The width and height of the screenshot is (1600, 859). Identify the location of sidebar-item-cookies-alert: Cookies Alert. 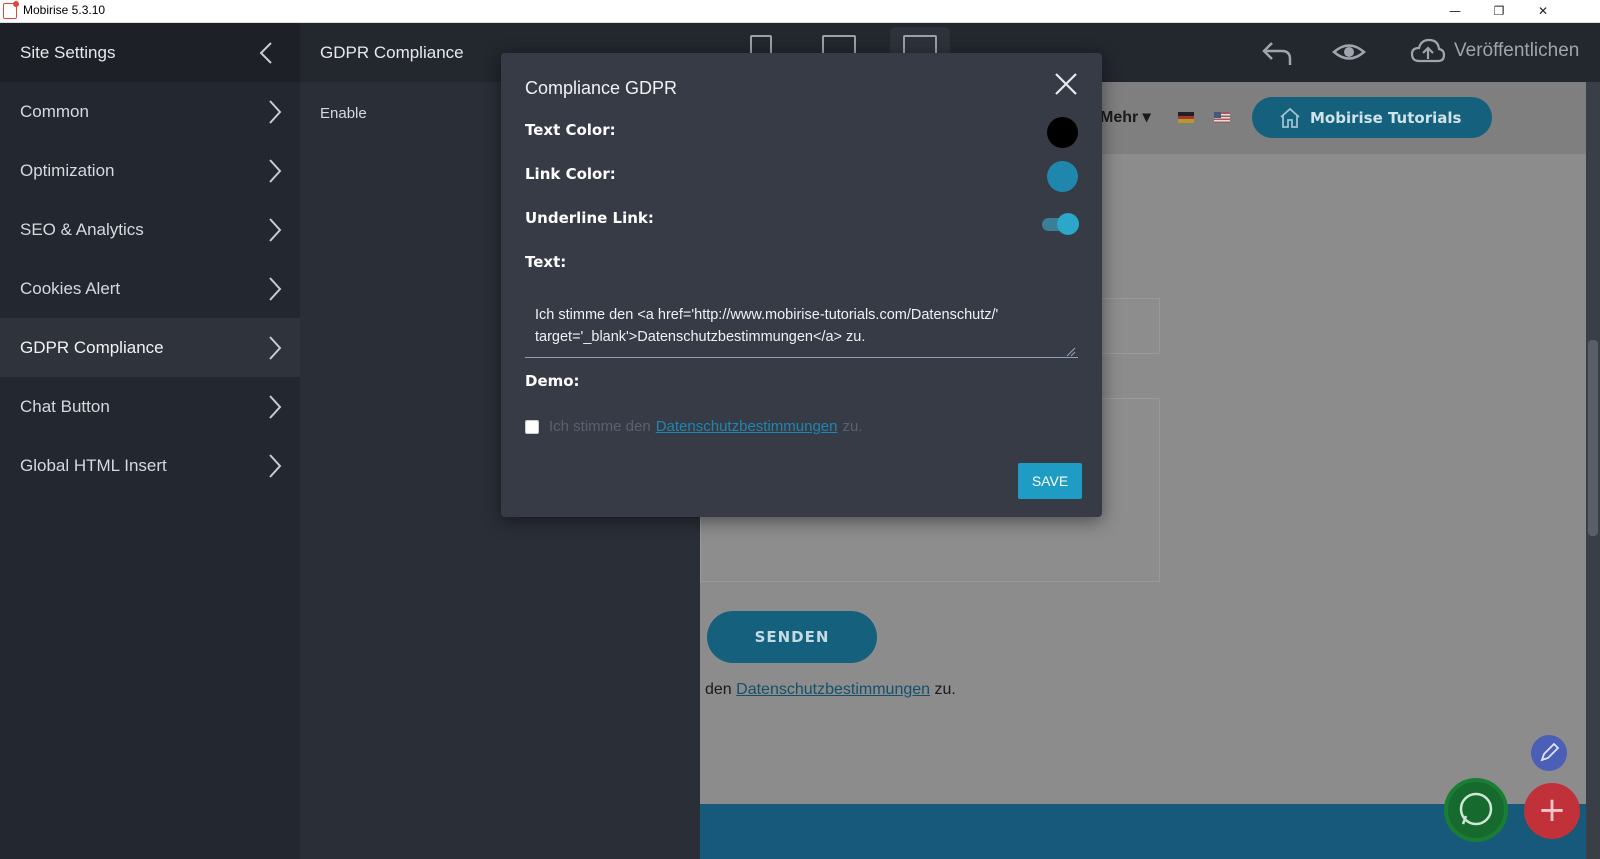
(150, 288).